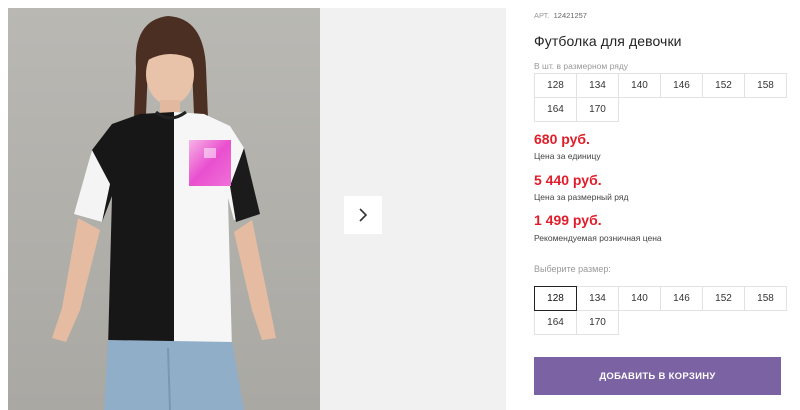 Image resolution: width=800 pixels, height=410 pixels. I want to click on price-unit: 680 руб., so click(562, 139).